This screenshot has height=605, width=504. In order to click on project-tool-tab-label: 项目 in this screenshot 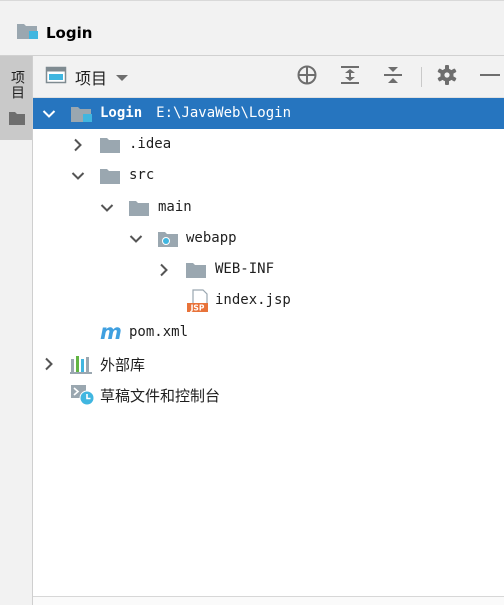, I will do `click(17, 85)`.